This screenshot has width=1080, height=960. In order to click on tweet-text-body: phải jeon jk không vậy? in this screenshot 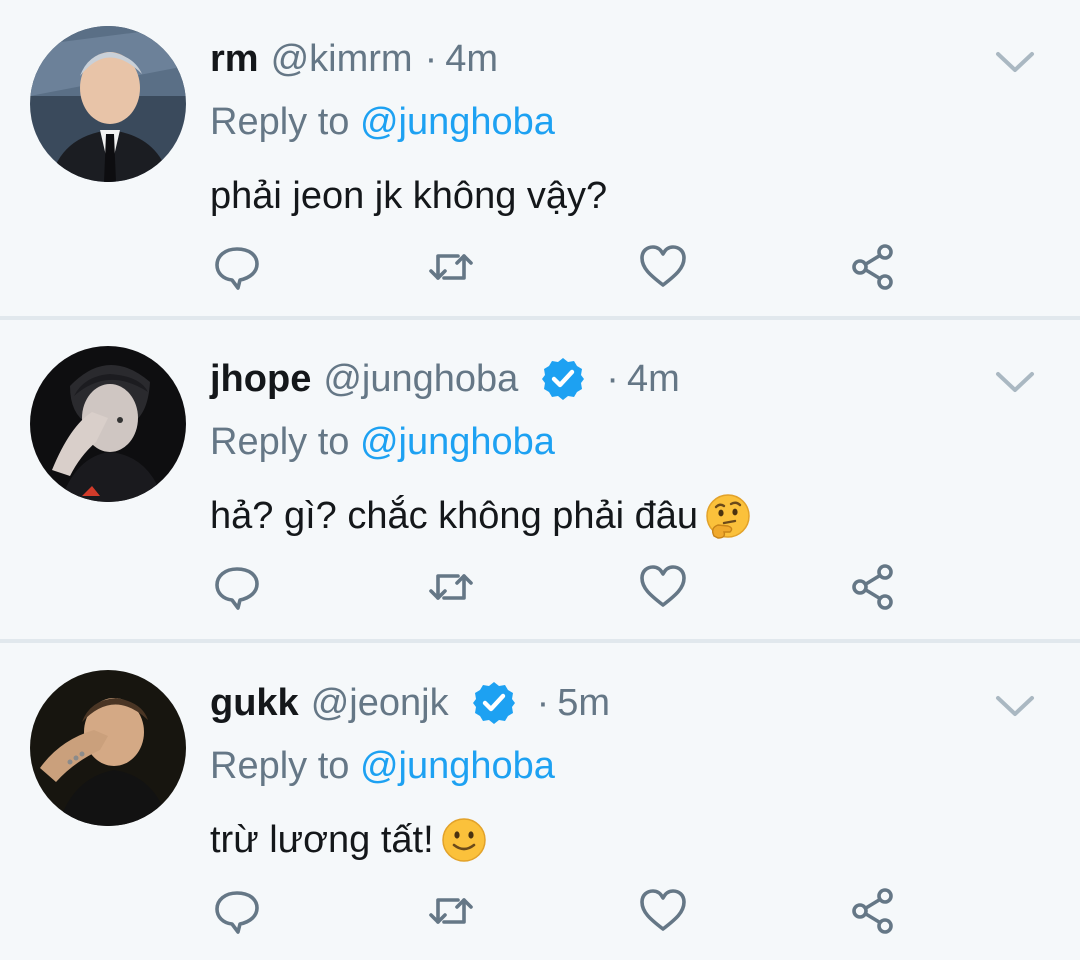, I will do `click(409, 195)`.